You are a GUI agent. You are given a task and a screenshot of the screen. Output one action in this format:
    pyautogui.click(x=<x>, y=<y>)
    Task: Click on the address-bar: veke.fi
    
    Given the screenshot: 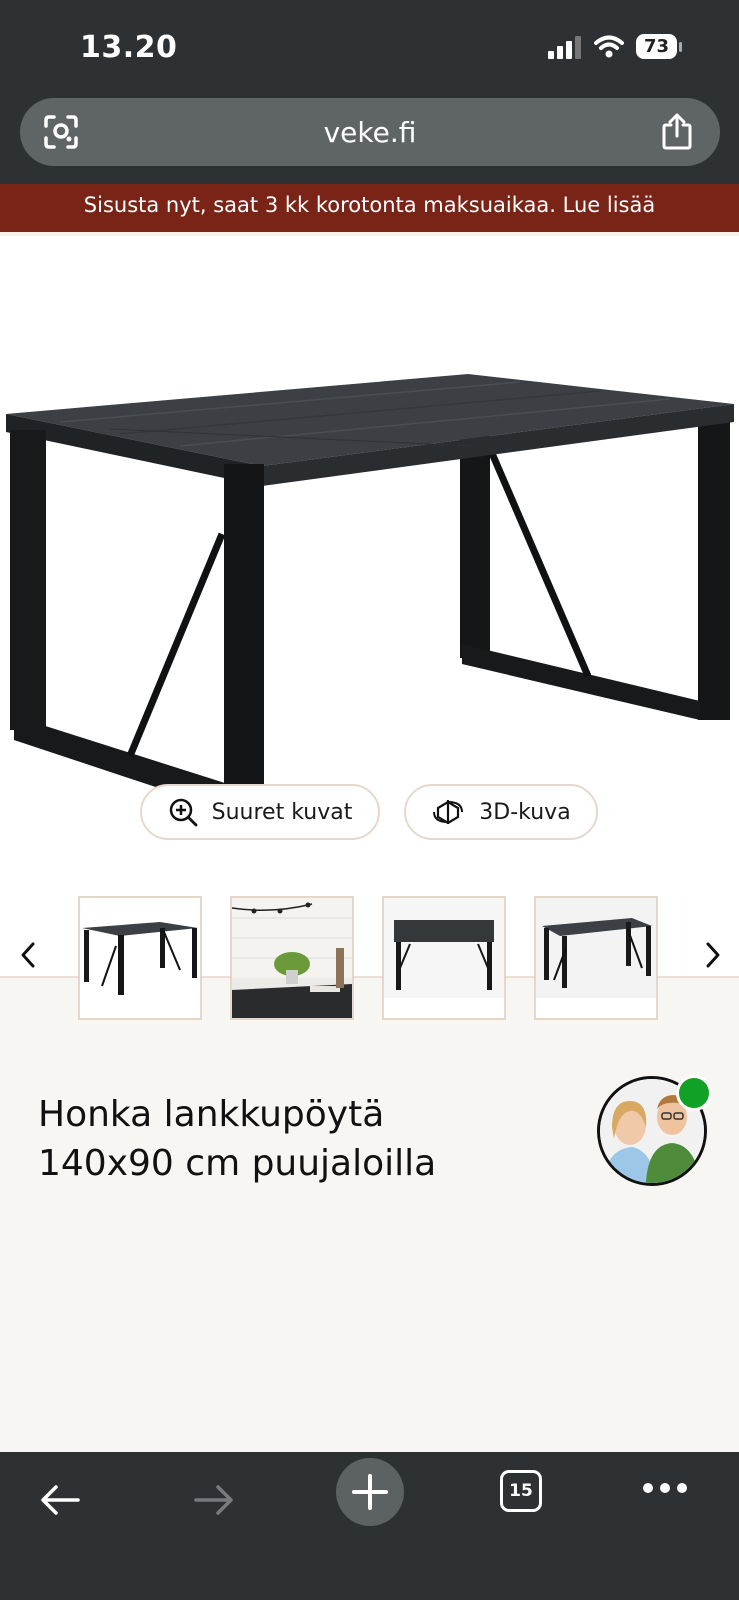 What is the action you would take?
    pyautogui.click(x=370, y=132)
    